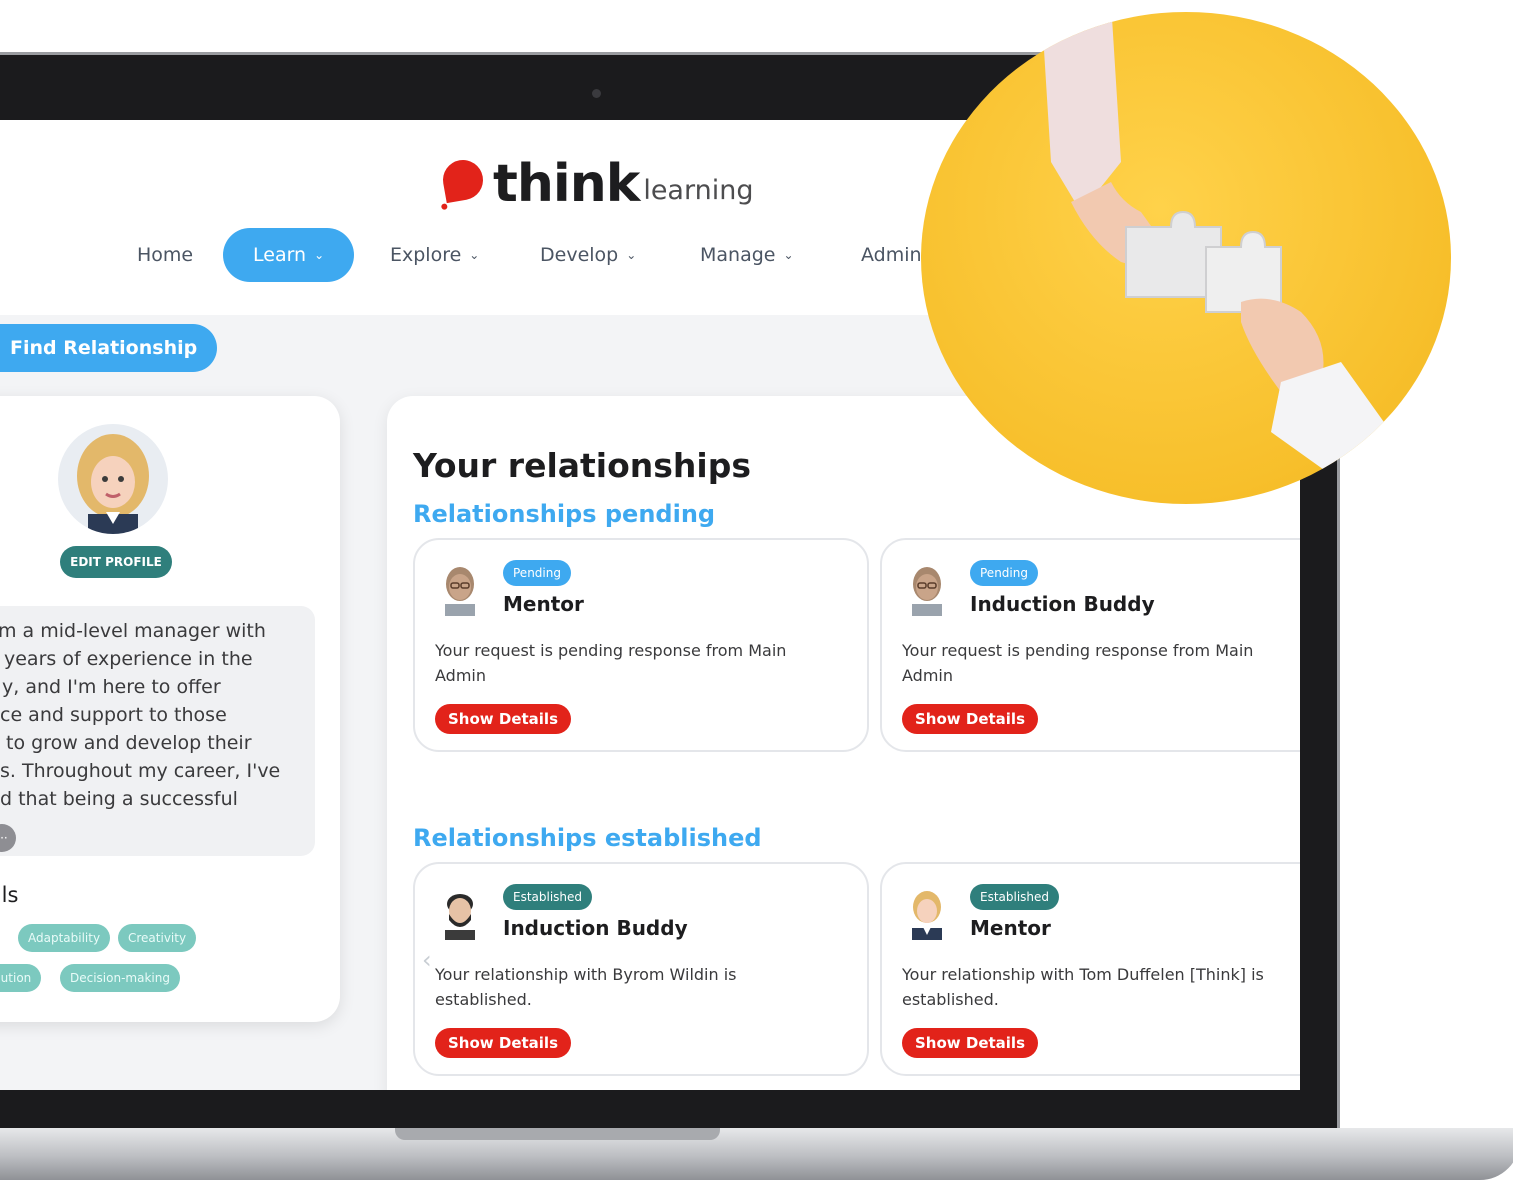 Image resolution: width=1513 pixels, height=1180 pixels. I want to click on nav-develop: Develop ⌄, so click(588, 255).